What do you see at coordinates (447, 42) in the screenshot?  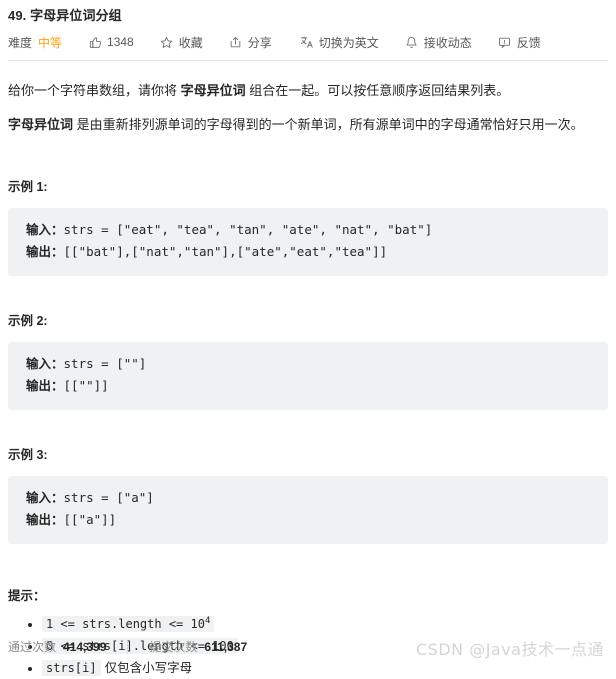 I see `subscribe-label: 接收动态` at bounding box center [447, 42].